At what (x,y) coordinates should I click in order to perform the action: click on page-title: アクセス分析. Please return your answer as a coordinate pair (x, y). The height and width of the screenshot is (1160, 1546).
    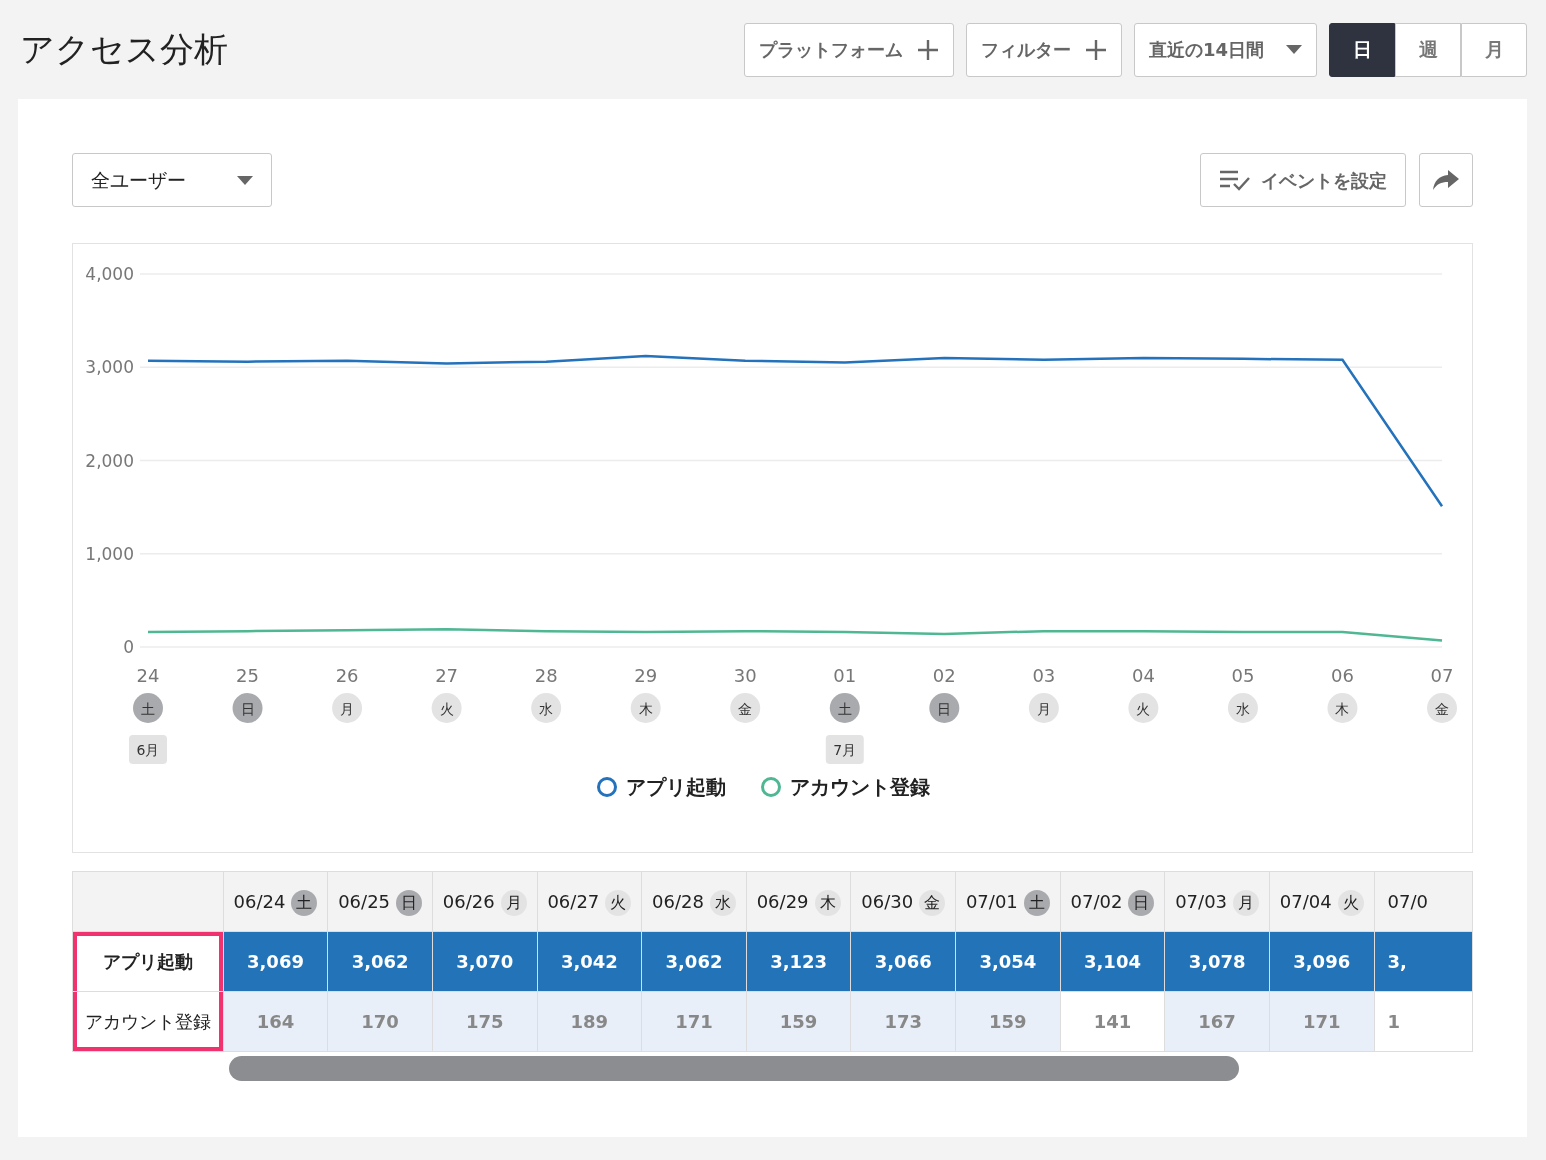
    Looking at the image, I should click on (124, 49).